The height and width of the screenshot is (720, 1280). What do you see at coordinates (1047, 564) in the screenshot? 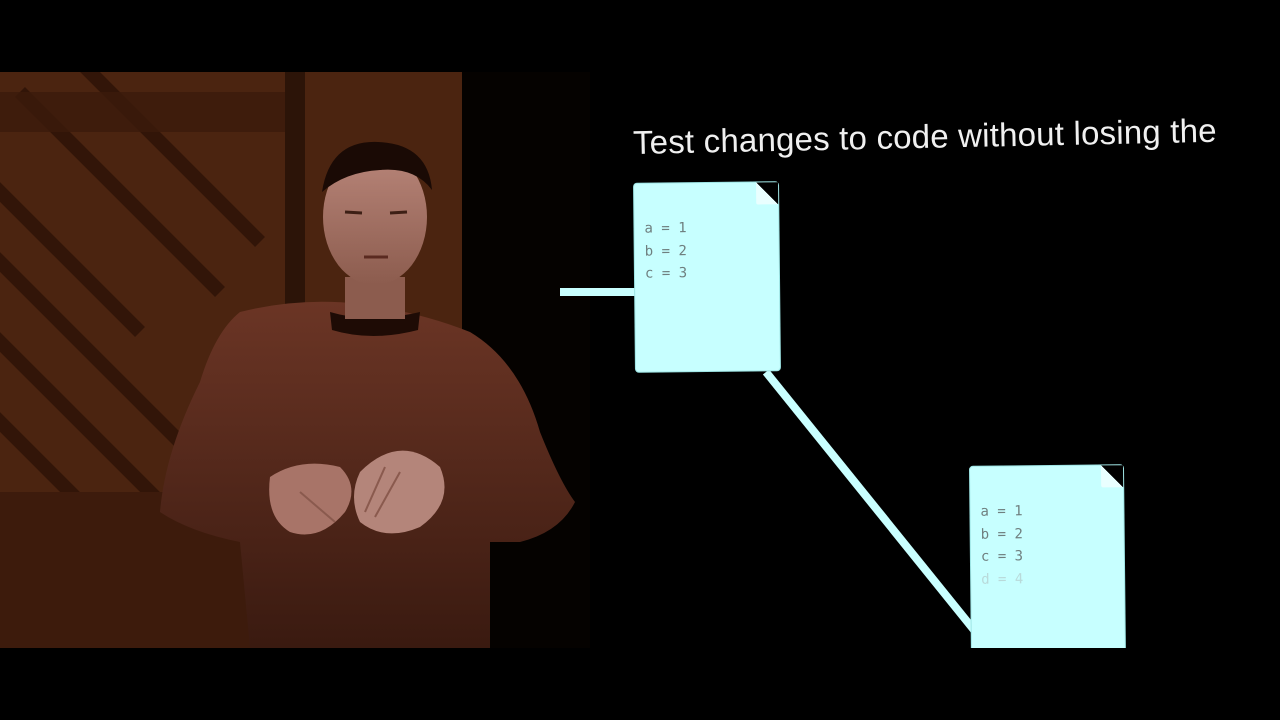
I see `code-document-2: a = 1 b = 2 c = 3 d = 4` at bounding box center [1047, 564].